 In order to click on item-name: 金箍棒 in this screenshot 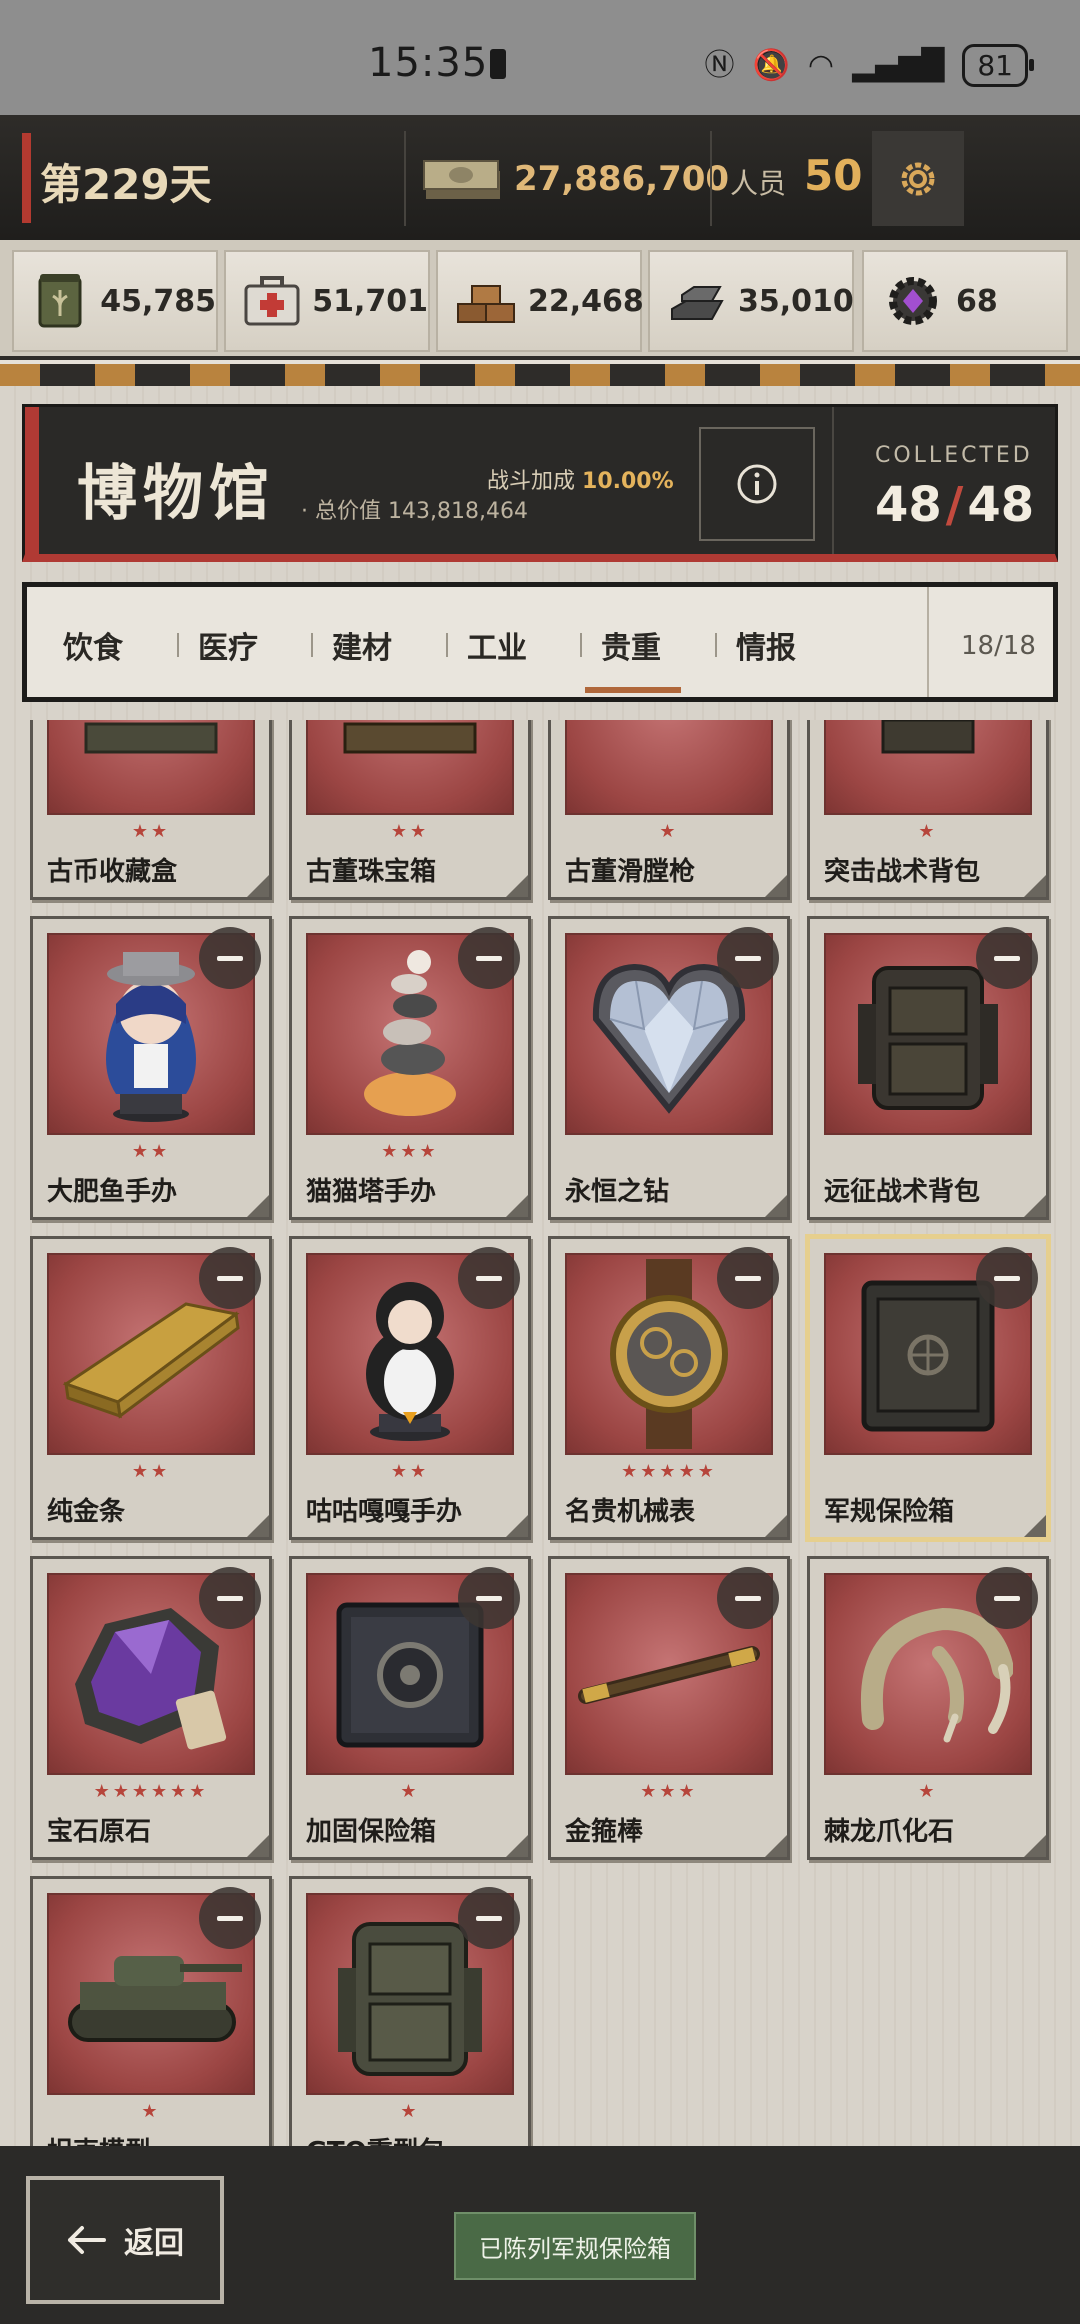, I will do `click(604, 1832)`.